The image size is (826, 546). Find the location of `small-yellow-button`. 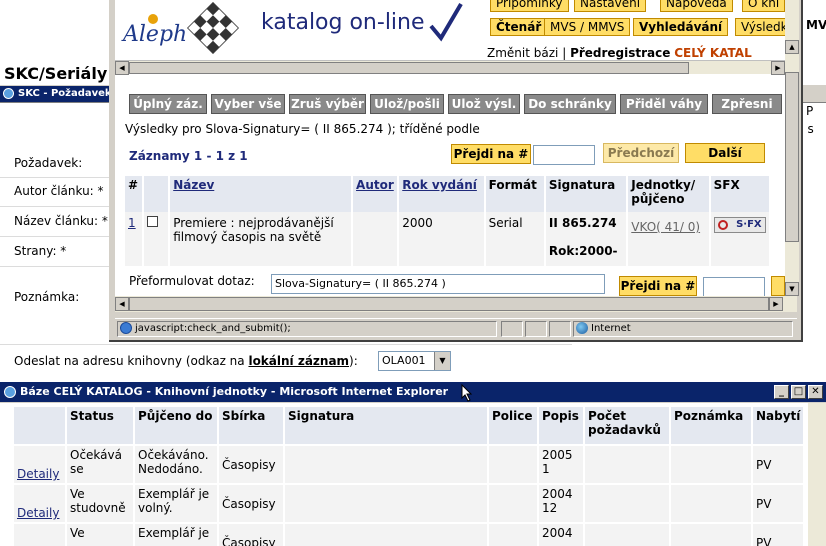

small-yellow-button is located at coordinates (778, 286).